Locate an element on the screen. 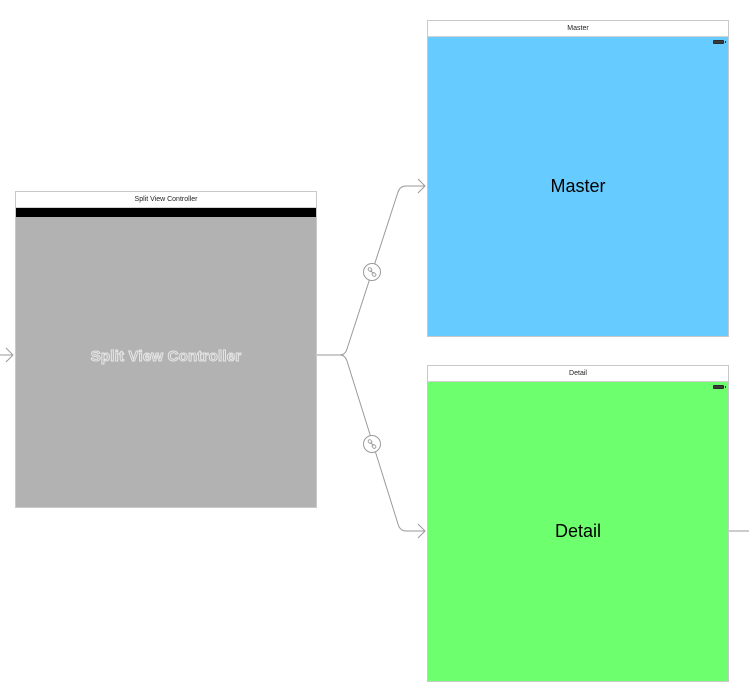  master-label: Master is located at coordinates (577, 186).